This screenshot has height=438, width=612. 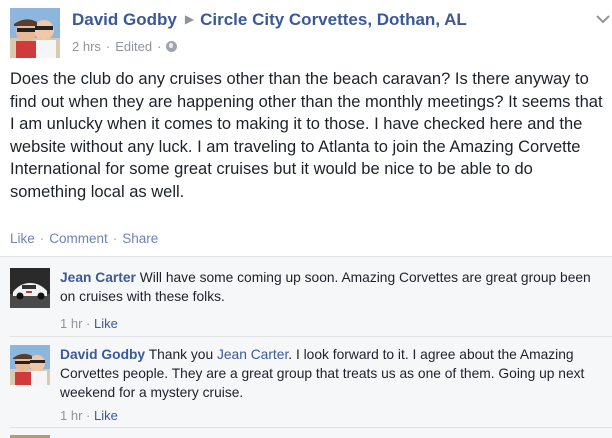 What do you see at coordinates (133, 46) in the screenshot?
I see `edited-label: Edited` at bounding box center [133, 46].